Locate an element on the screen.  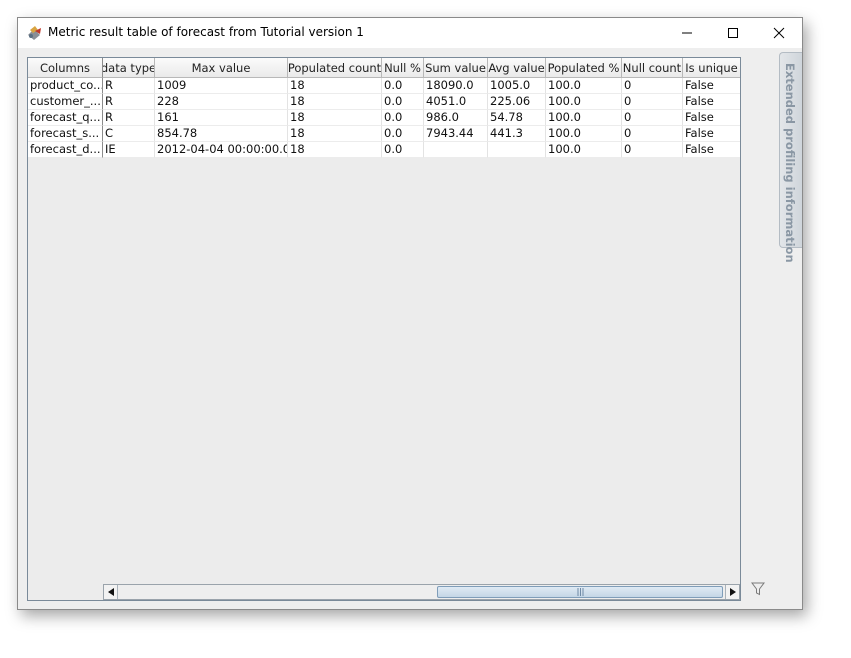
scroll-left-button is located at coordinates (111, 592).